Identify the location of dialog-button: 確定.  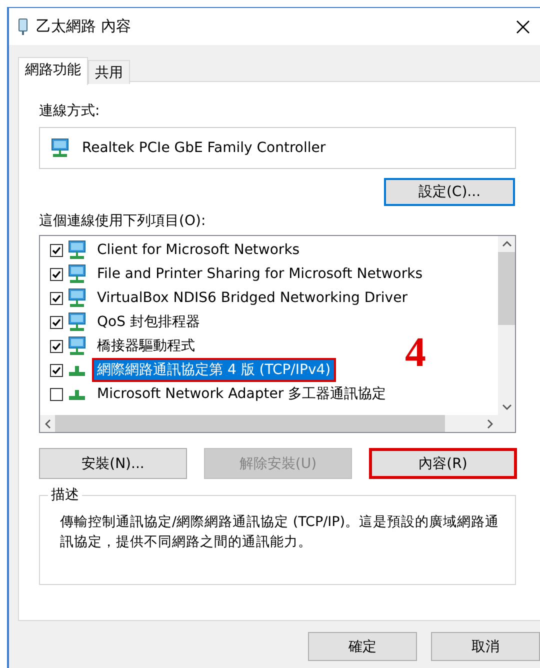
(362, 646).